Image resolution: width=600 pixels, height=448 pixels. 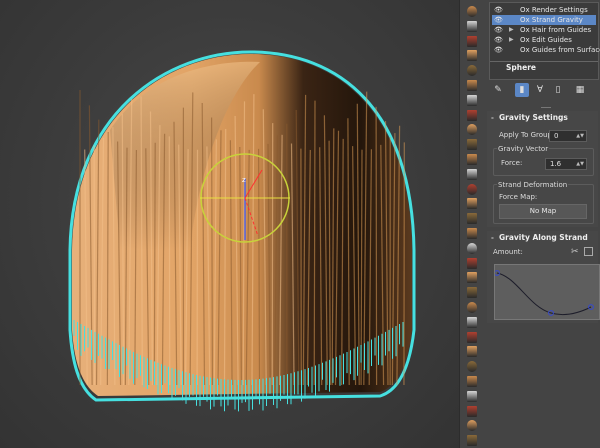 I want to click on modifier-label: Ox Hair from Guides, so click(x=556, y=30).